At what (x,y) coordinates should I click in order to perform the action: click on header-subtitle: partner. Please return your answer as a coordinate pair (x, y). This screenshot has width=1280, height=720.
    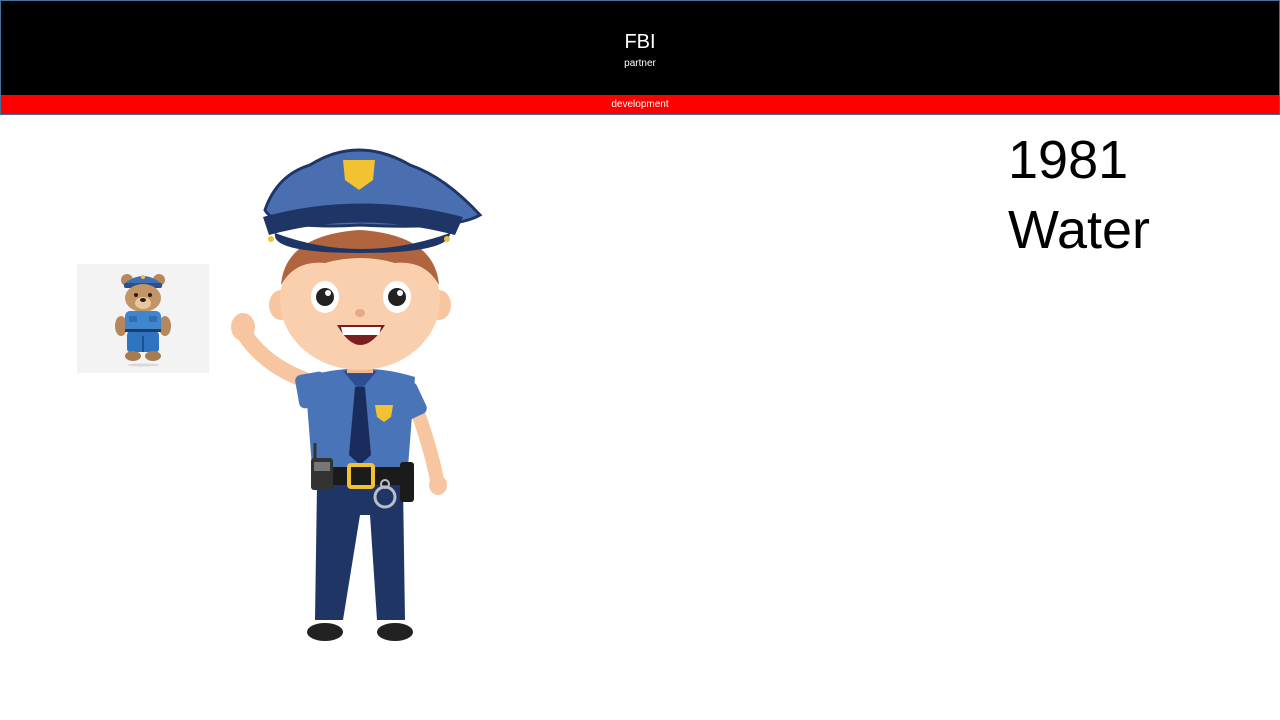
    Looking at the image, I should click on (640, 63).